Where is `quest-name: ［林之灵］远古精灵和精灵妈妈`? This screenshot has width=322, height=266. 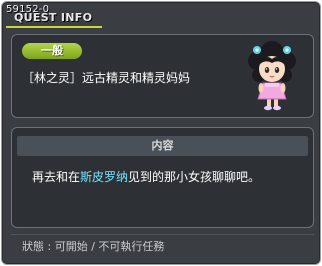
quest-name: ［林之灵］远古精灵和精灵妈妈 is located at coordinates (106, 78).